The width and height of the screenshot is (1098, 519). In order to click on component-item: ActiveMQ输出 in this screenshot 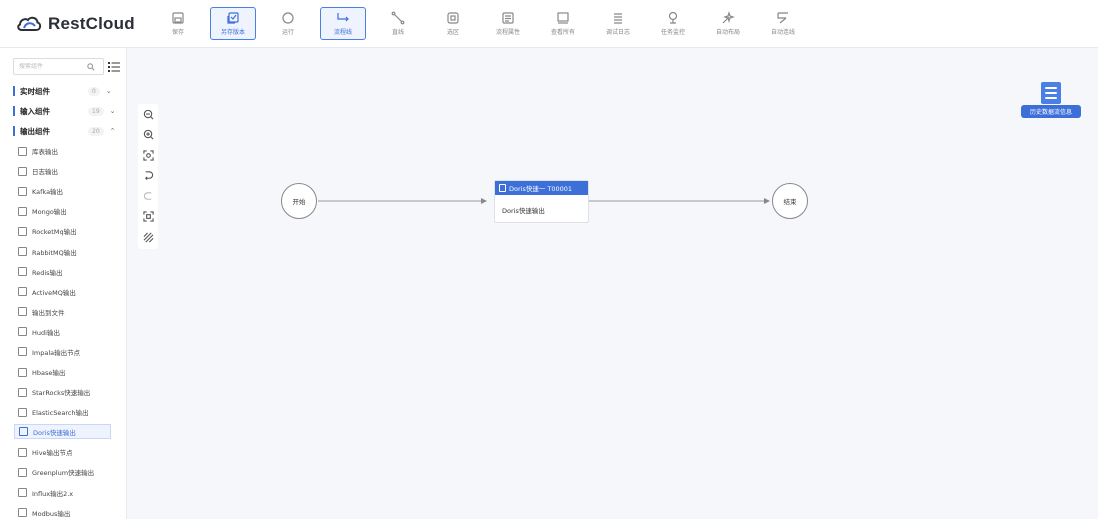, I will do `click(63, 292)`.